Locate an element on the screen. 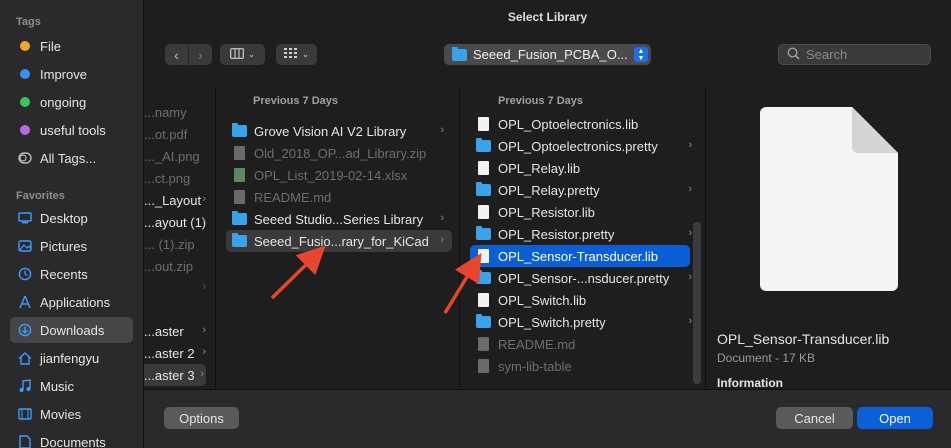  sidebar-item-label: Documents is located at coordinates (73, 441).